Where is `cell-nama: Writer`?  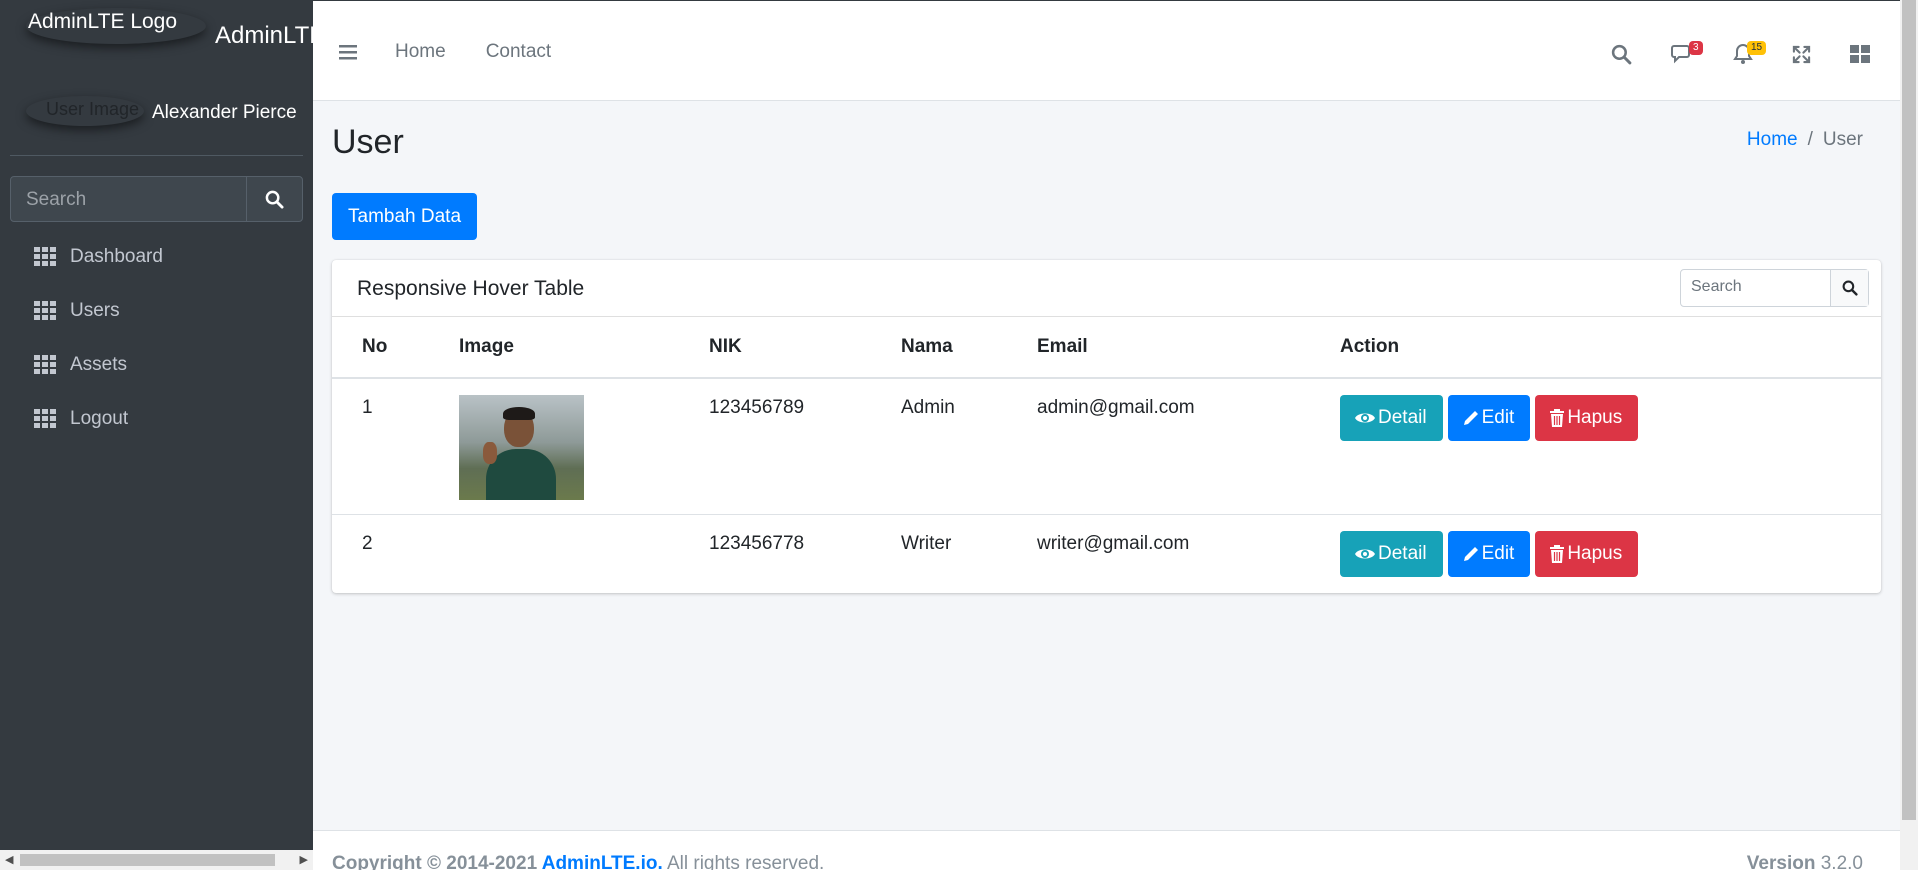 cell-nama: Writer is located at coordinates (939, 552).